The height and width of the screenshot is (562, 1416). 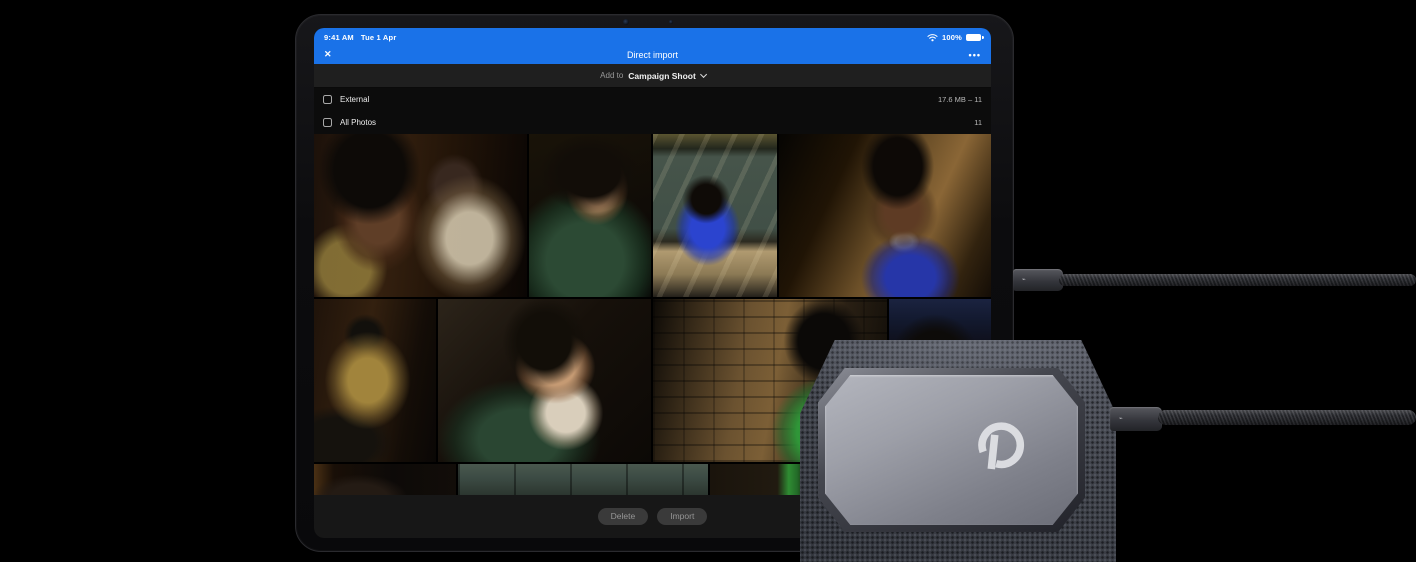 What do you see at coordinates (952, 37) in the screenshot?
I see `battery-percent: 100%` at bounding box center [952, 37].